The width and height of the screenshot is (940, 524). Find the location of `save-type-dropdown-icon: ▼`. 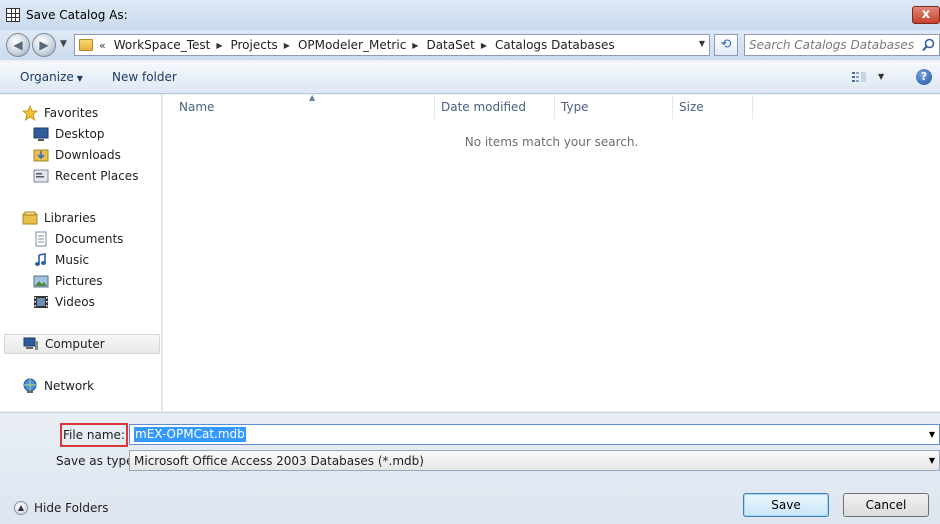

save-type-dropdown-icon: ▼ is located at coordinates (932, 460).